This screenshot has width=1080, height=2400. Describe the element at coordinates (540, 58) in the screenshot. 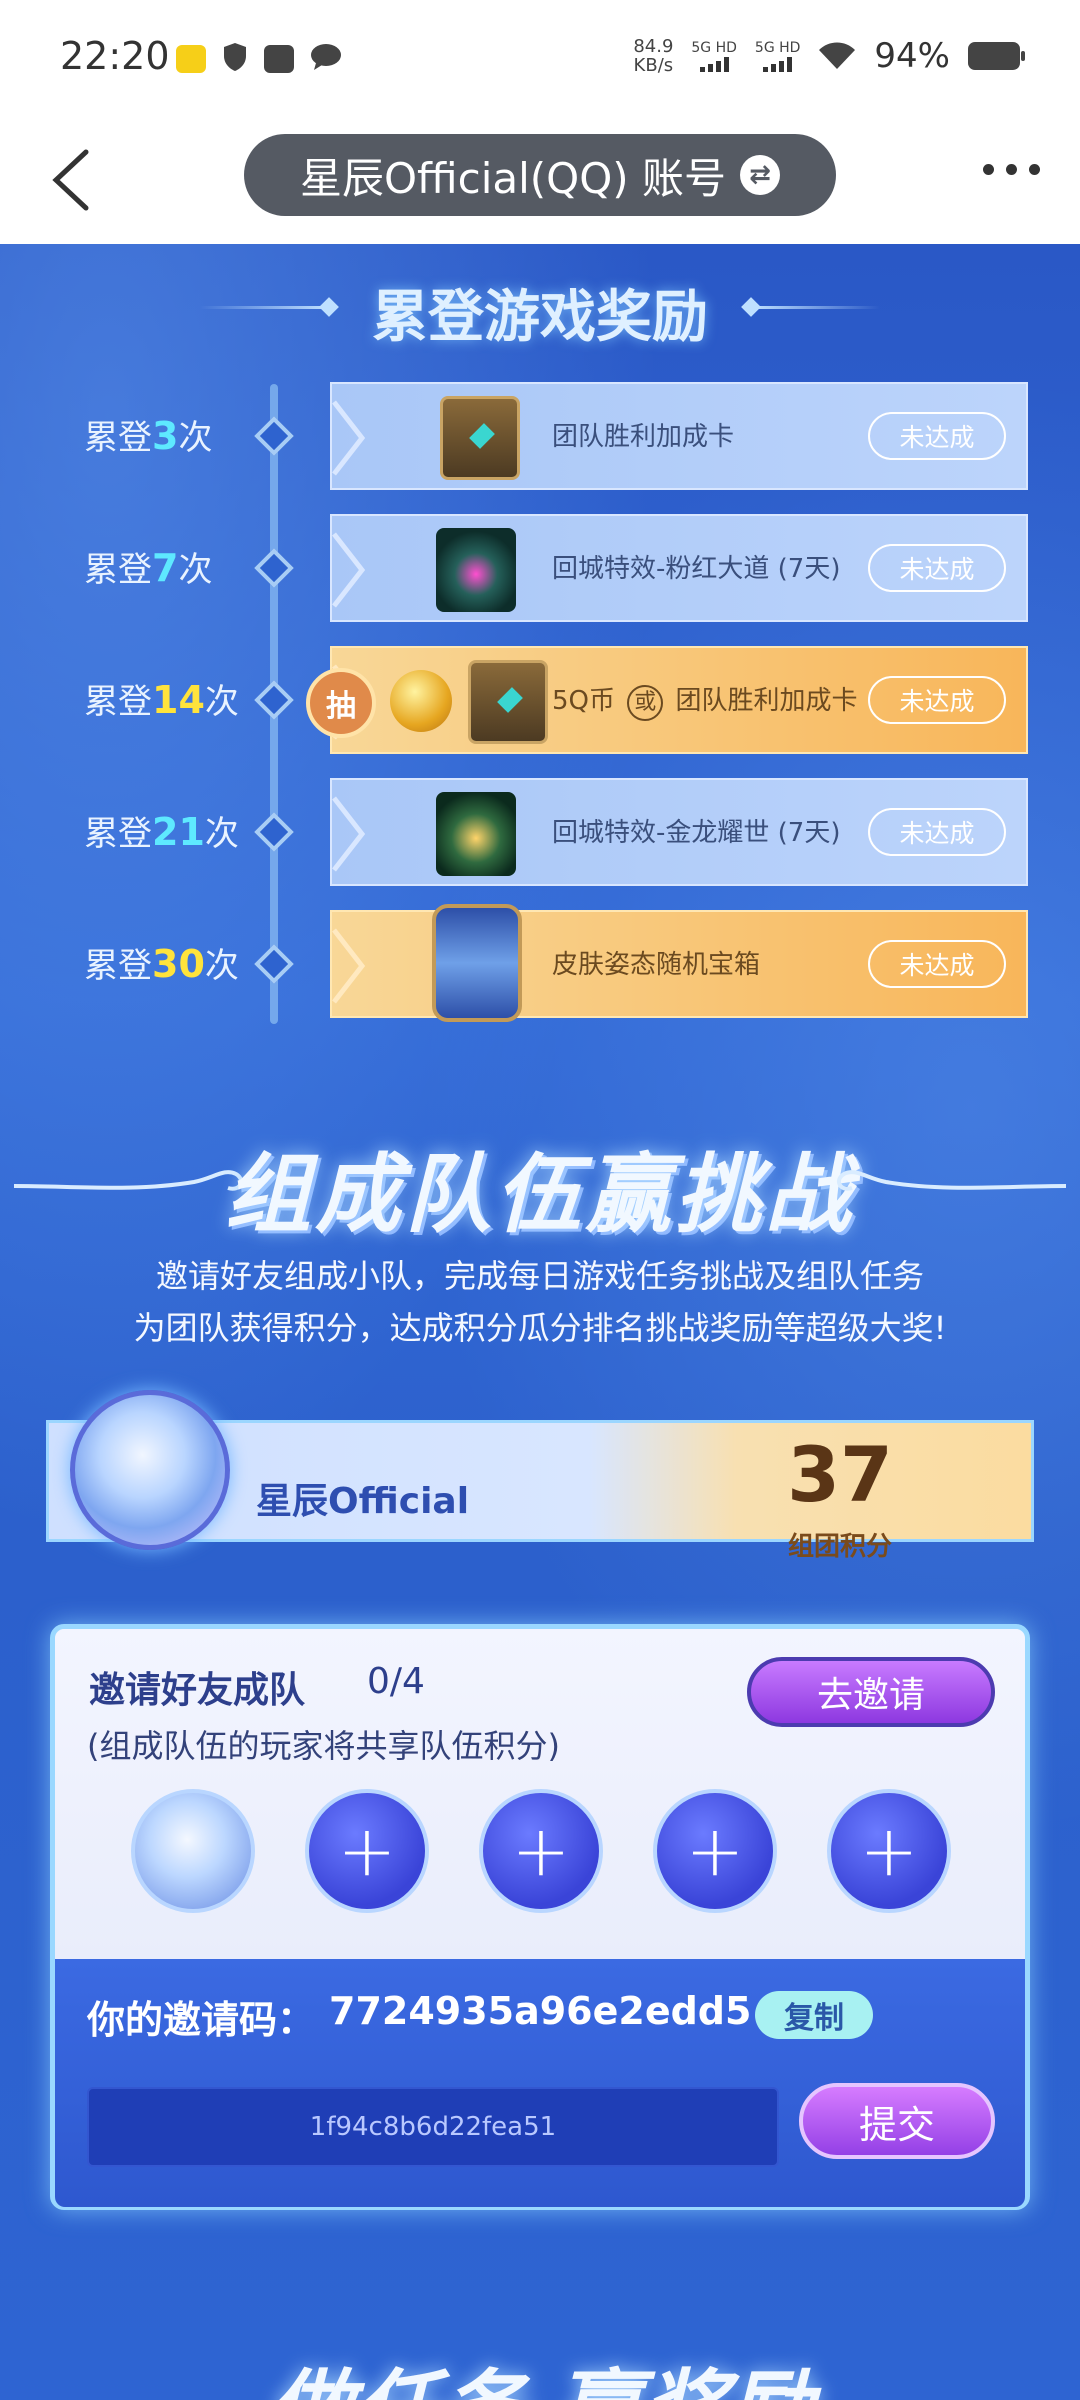

I see `status-bar: 22:20 84.9 KB/s 5G HD 5G HD 94%` at that location.